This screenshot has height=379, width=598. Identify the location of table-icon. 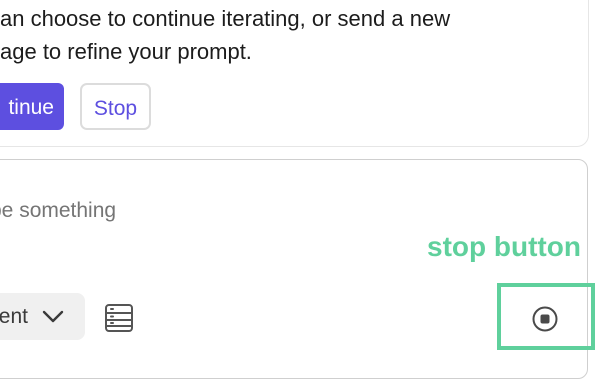
(119, 318).